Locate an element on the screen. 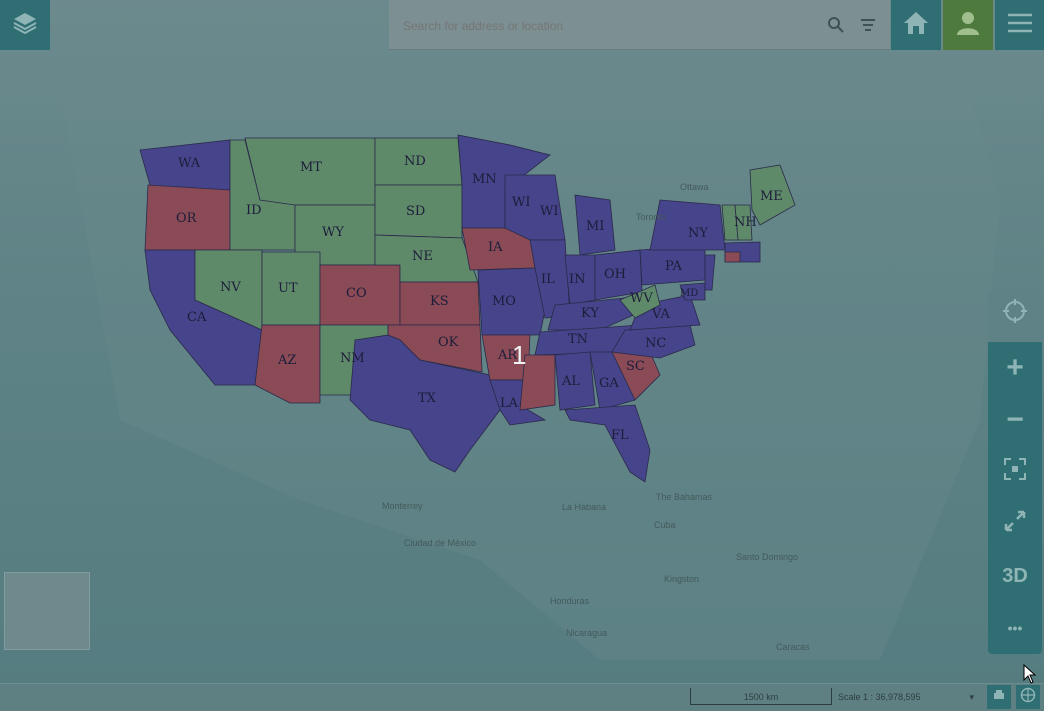 This screenshot has width=1044, height=711. mouse-cursor is located at coordinates (1030, 676).